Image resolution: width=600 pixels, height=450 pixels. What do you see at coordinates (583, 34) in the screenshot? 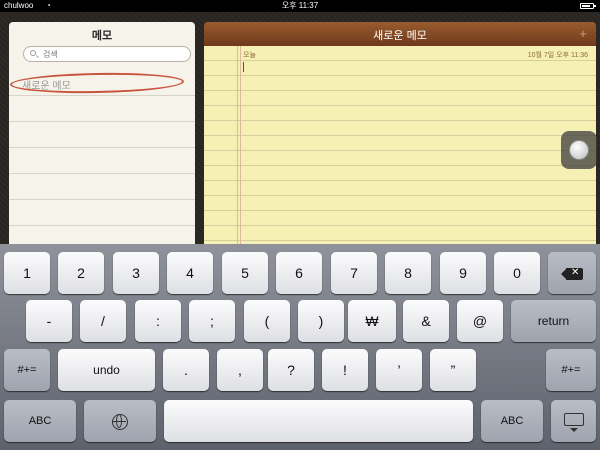
I see `add-note-button: +` at bounding box center [583, 34].